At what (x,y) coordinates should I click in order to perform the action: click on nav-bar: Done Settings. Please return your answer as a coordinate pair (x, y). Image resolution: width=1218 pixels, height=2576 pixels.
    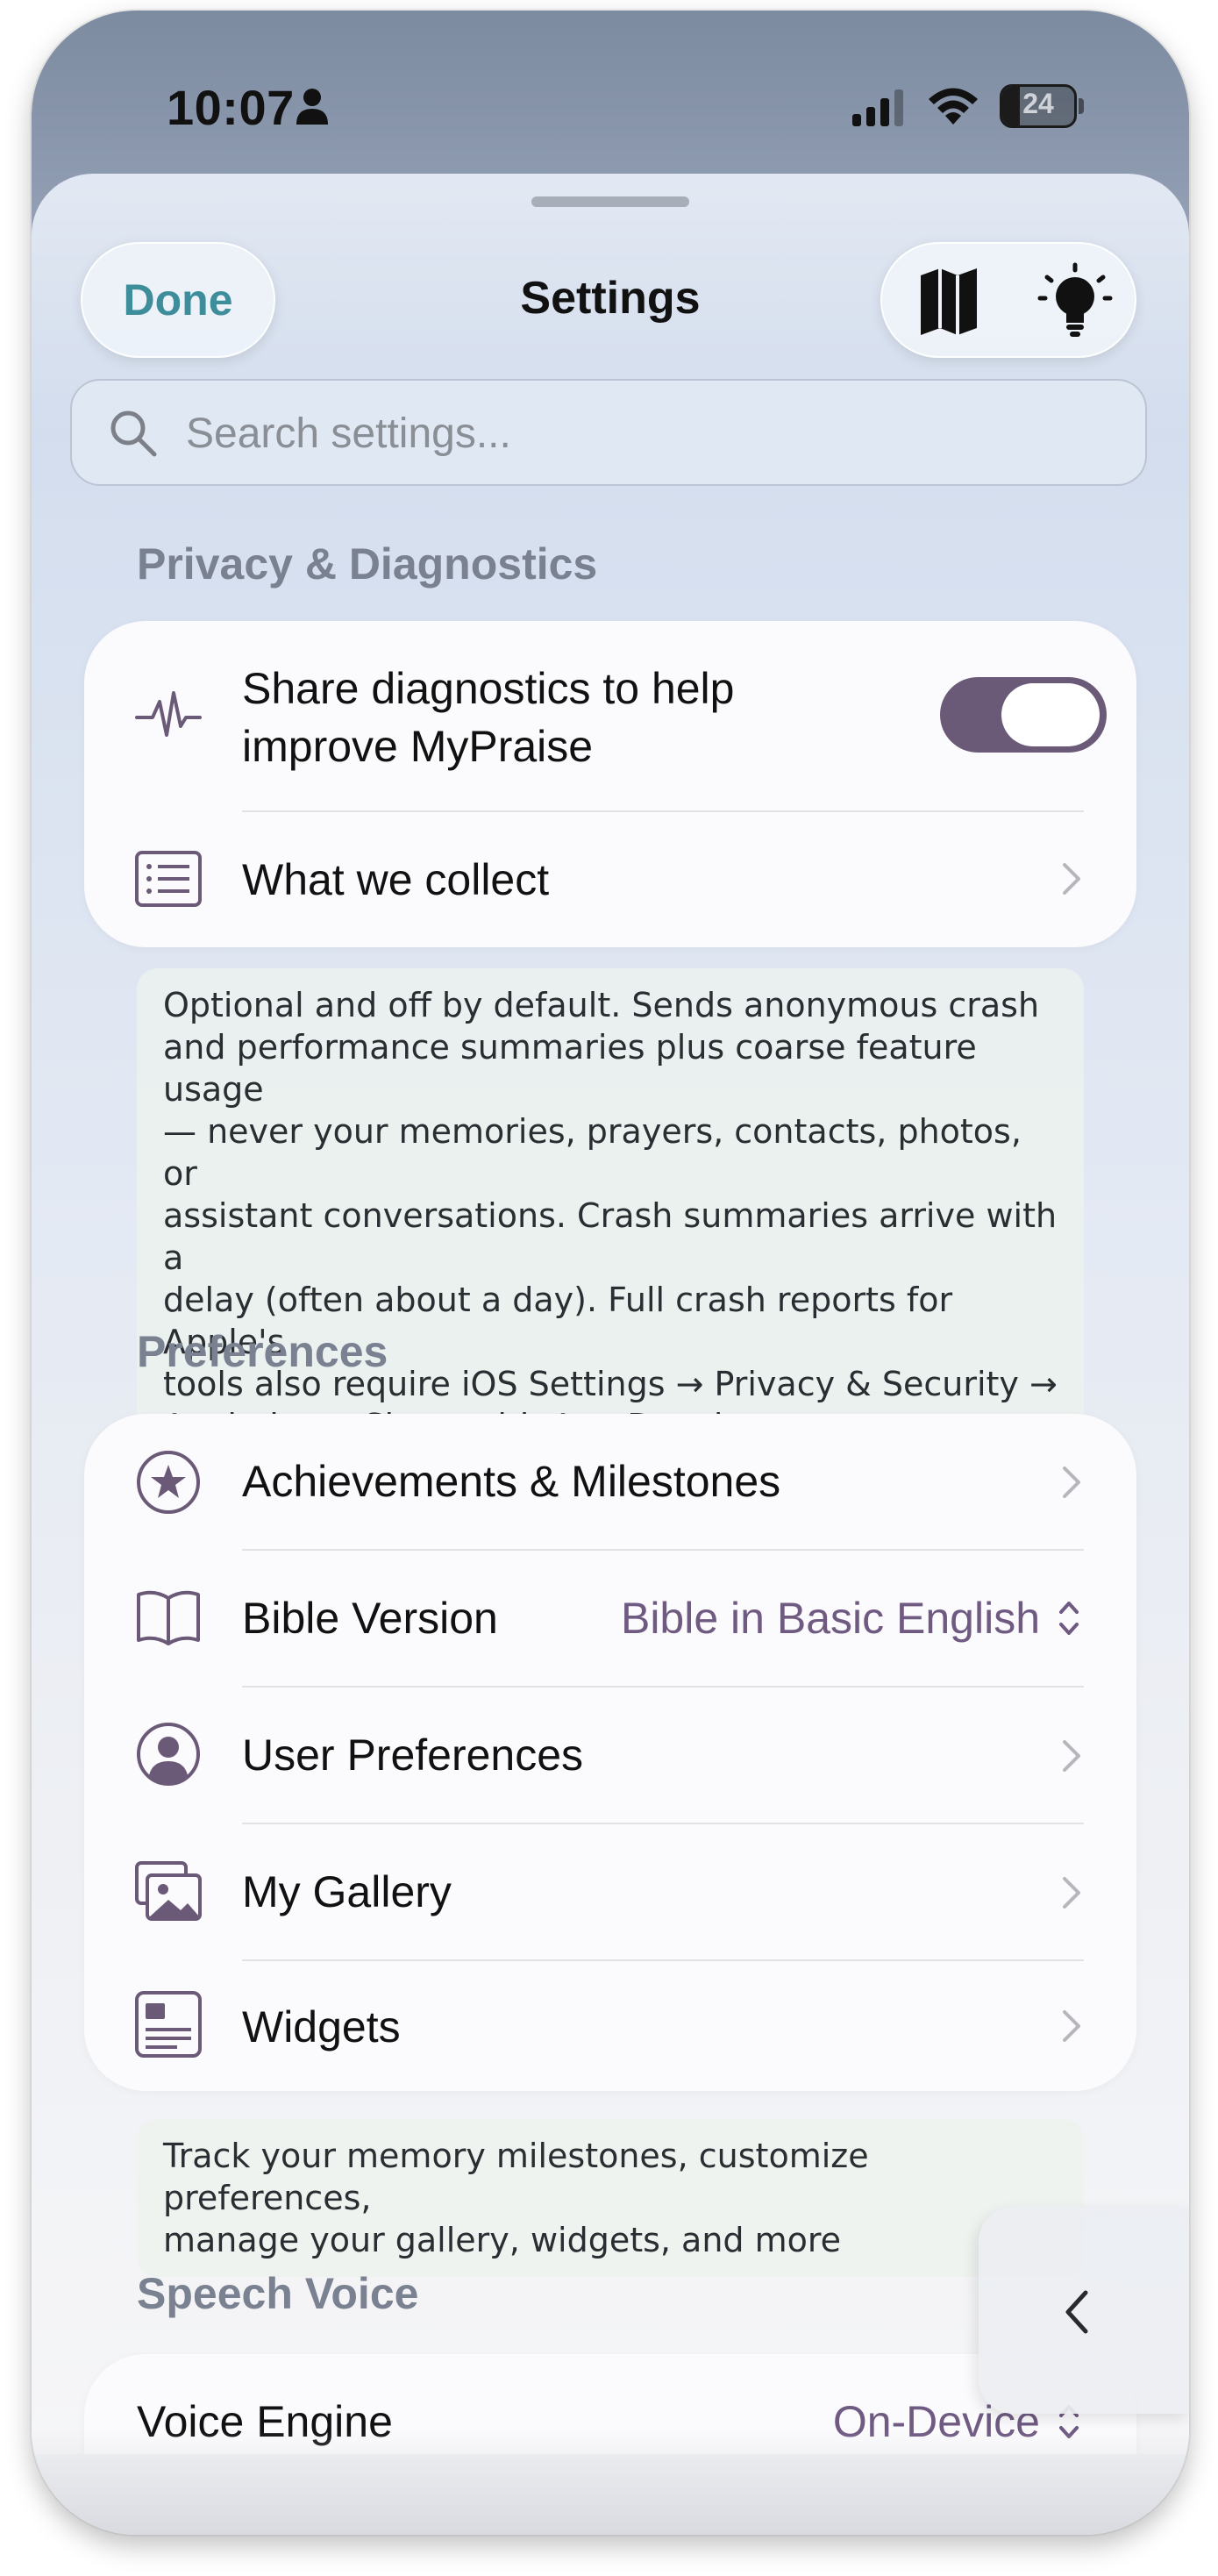
    Looking at the image, I should click on (611, 301).